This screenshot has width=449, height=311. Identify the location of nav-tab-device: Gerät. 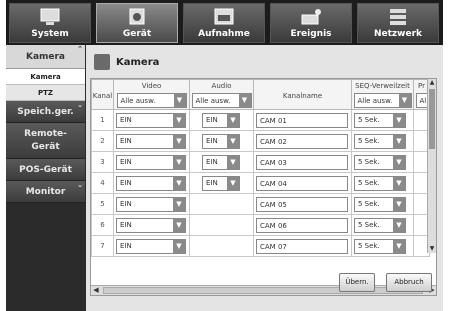
(137, 23).